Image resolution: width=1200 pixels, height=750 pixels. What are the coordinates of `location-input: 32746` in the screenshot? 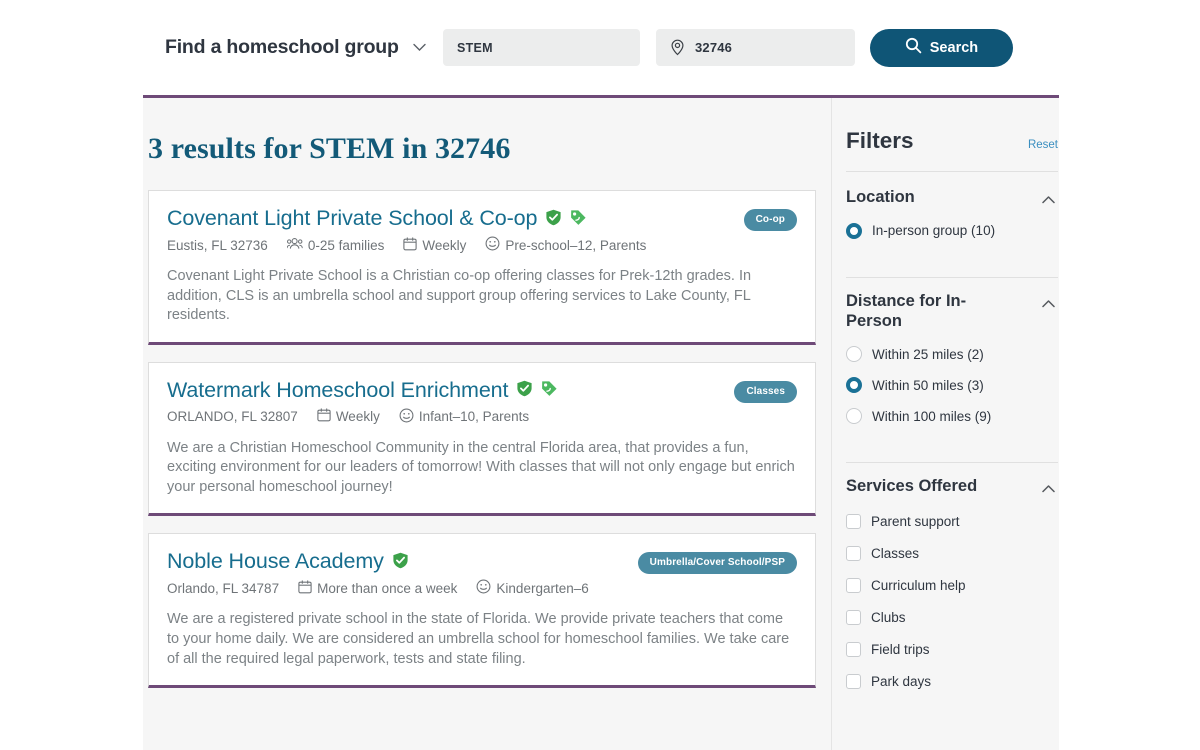 It's located at (755, 47).